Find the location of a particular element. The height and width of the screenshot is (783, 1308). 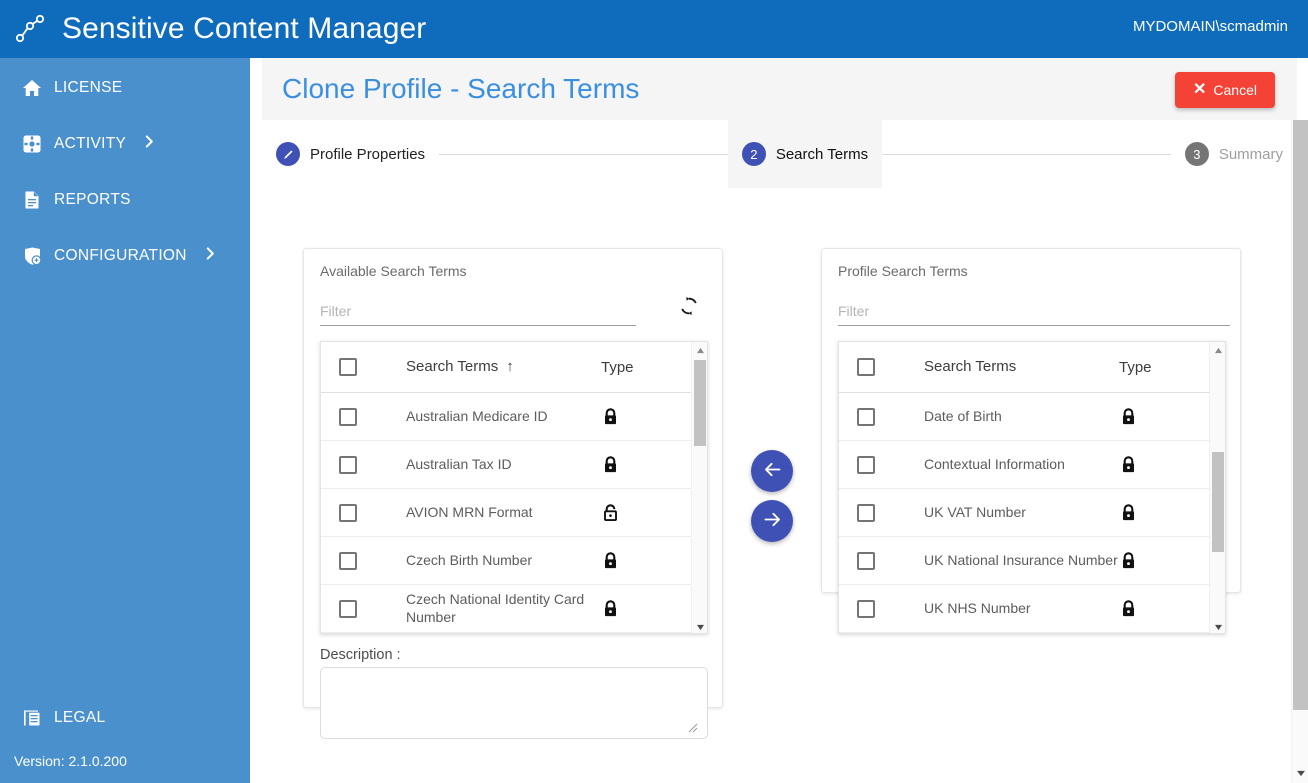

row-term-name: Date of Birth is located at coordinates (963, 415).